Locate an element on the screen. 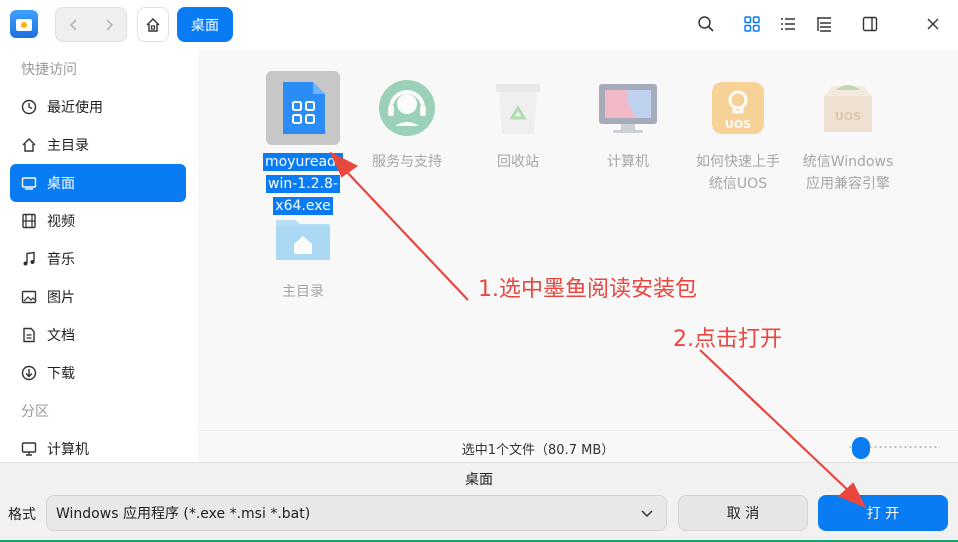 Image resolution: width=958 pixels, height=542 pixels. open-button: 打 开 is located at coordinates (883, 513).